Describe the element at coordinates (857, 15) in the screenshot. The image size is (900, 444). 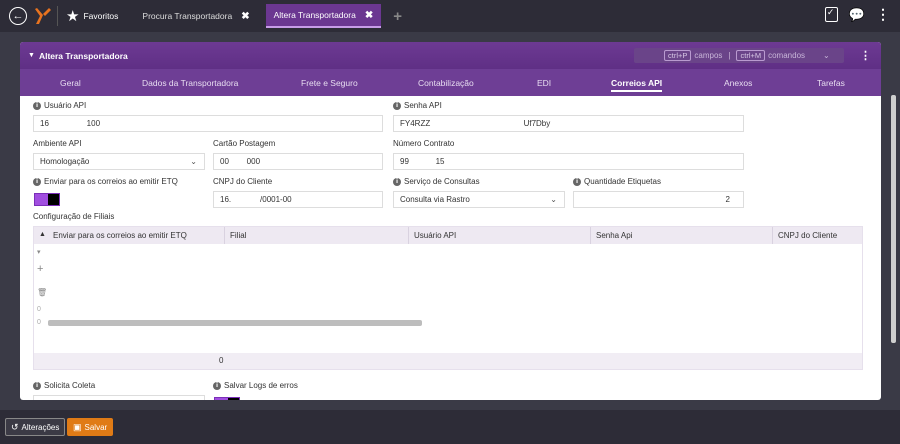
I see `chat-icon: 💬` at that location.